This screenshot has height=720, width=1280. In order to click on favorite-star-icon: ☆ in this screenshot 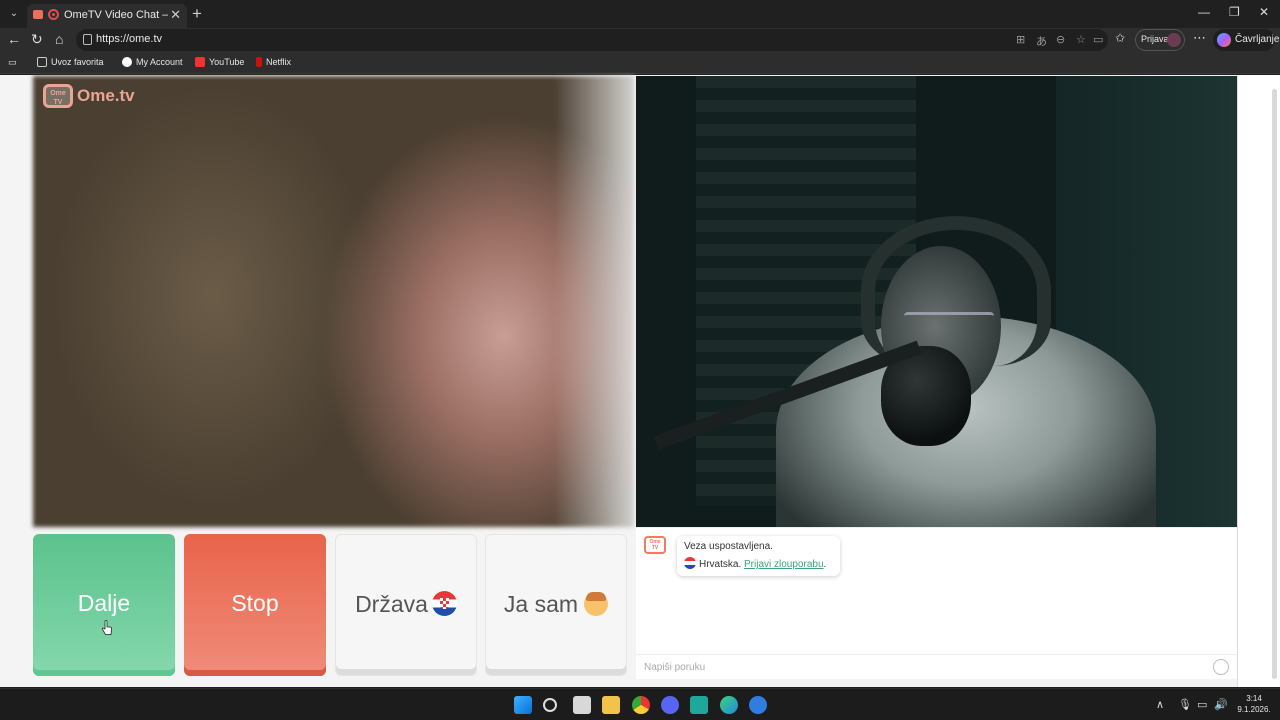, I will do `click(1081, 39)`.